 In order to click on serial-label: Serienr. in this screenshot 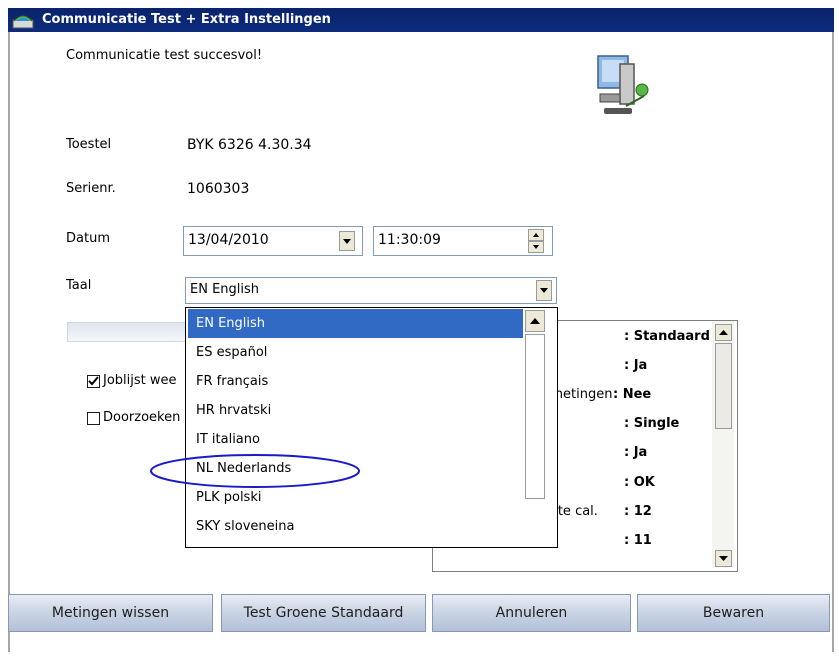, I will do `click(91, 188)`.